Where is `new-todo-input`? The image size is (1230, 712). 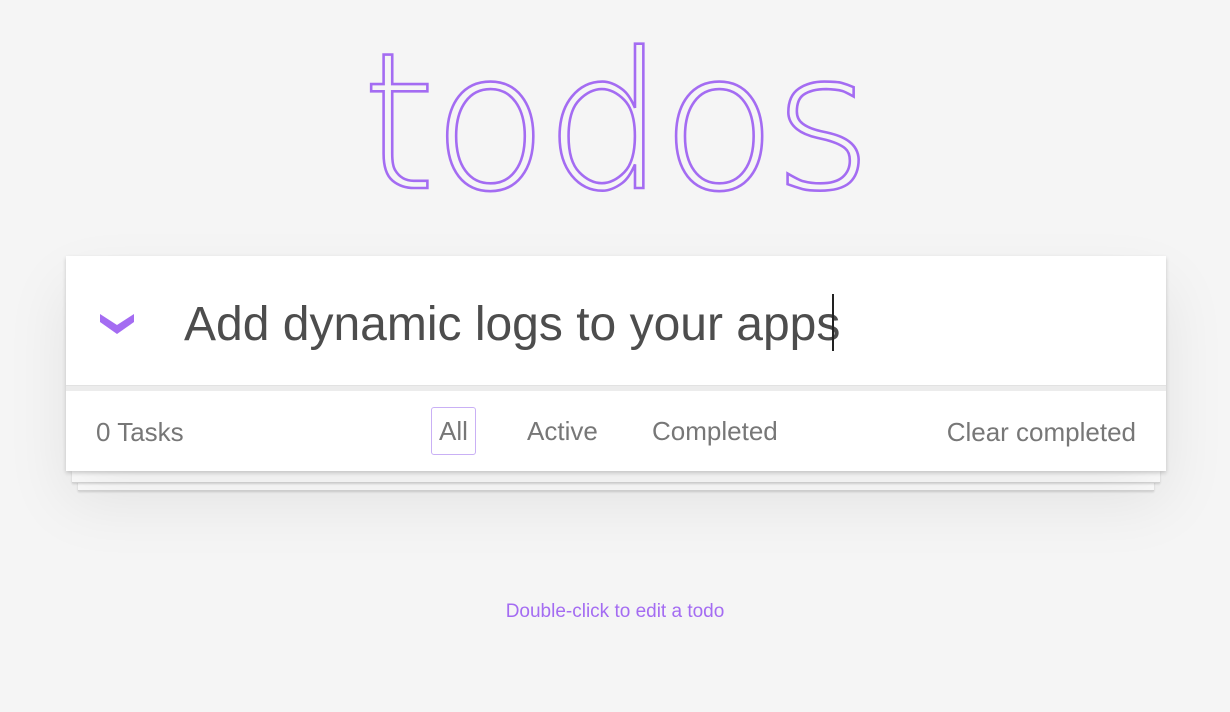
new-todo-input is located at coordinates (654, 324).